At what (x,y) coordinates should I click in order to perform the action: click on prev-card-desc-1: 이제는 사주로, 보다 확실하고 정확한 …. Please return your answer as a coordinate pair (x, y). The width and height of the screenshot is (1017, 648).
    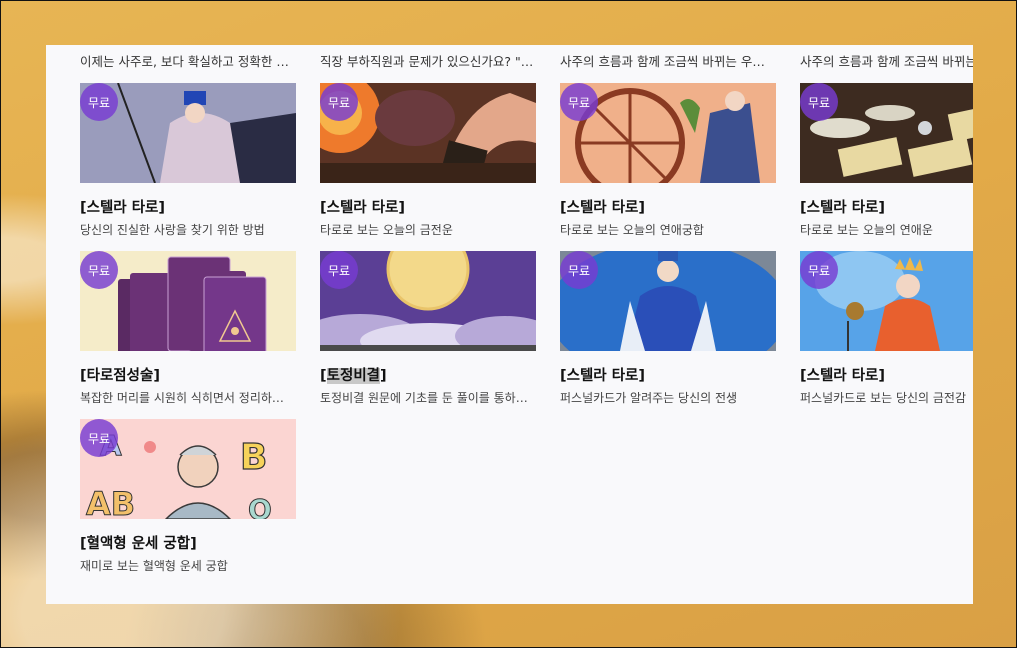
    Looking at the image, I should click on (184, 61).